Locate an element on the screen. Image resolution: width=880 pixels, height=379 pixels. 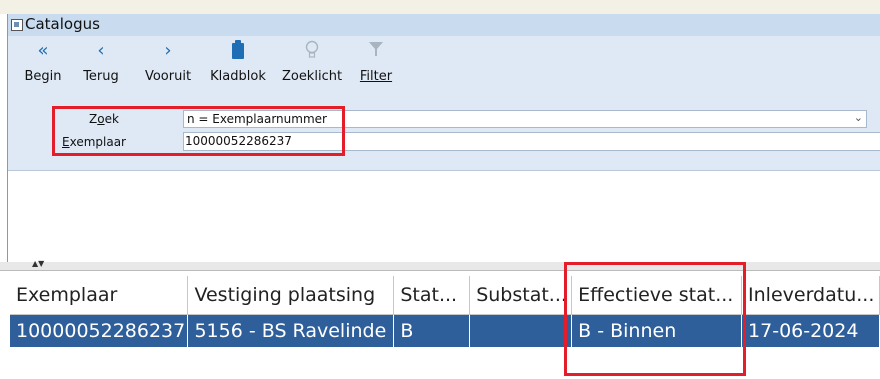
terug-button: ‹ Terug is located at coordinates (101, 66).